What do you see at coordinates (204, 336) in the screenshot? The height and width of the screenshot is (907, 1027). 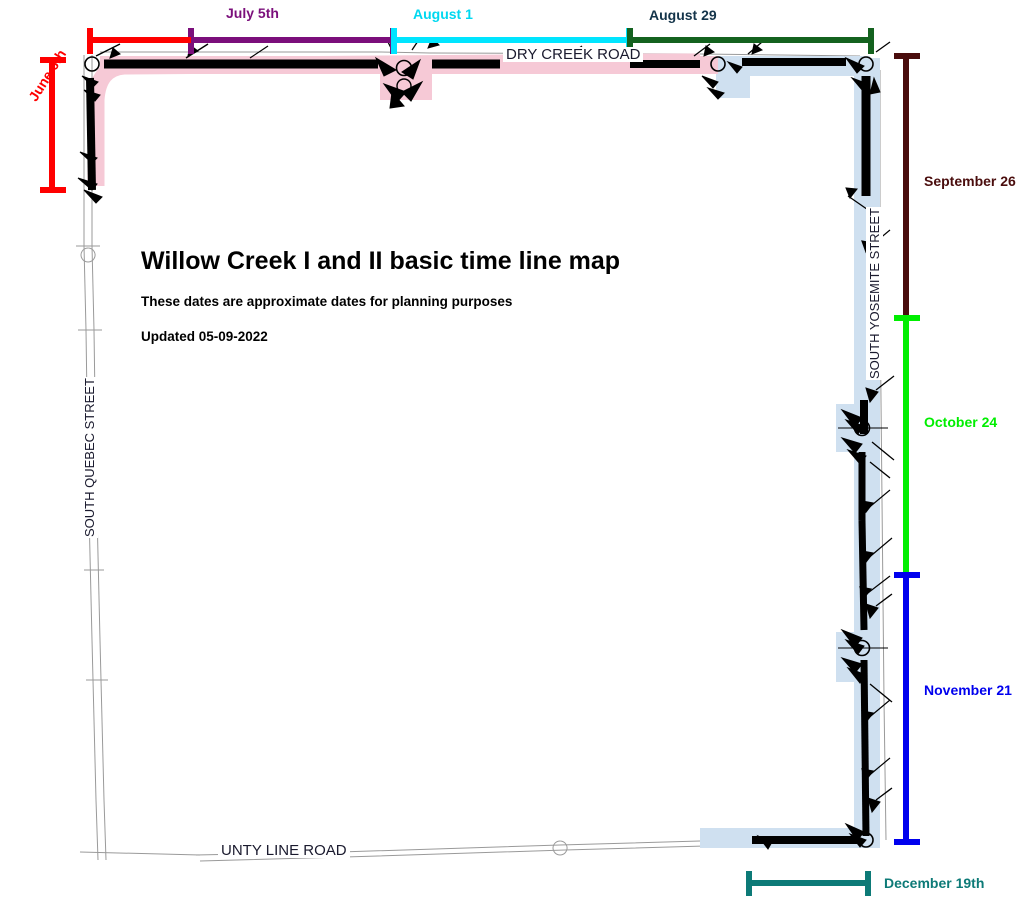 I see `map-updated-date: Updated 05-09-2022` at bounding box center [204, 336].